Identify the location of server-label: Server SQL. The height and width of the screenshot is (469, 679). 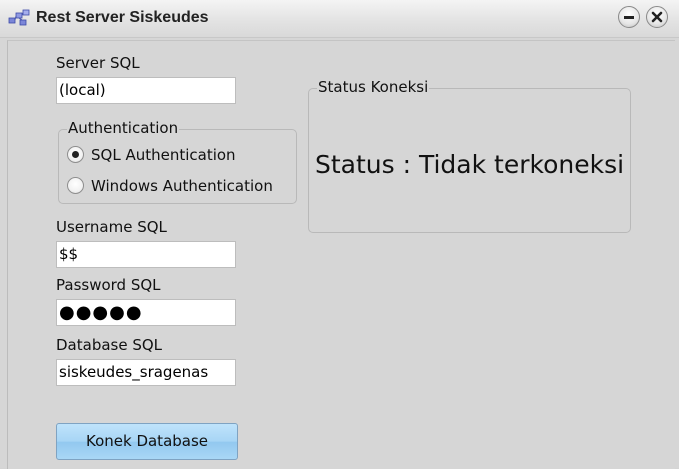
(98, 63).